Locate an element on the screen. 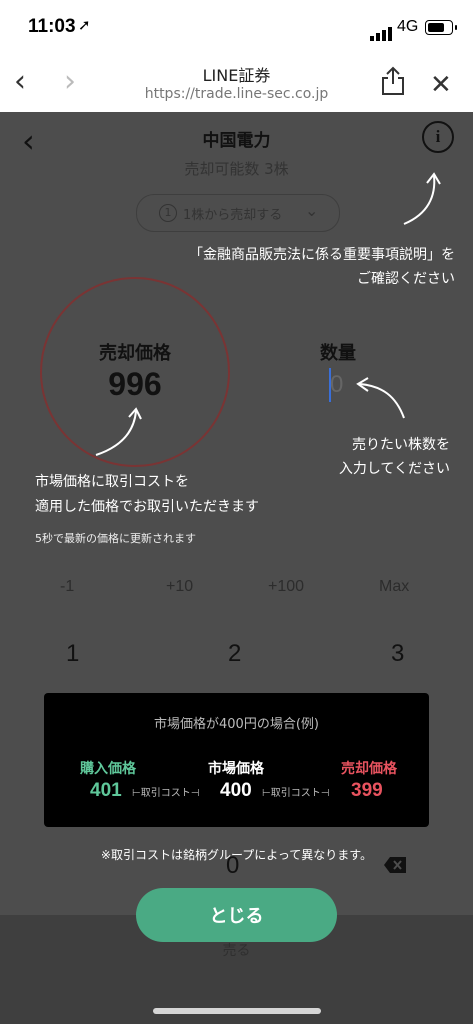  example-title: 市場価格が400円の場合(例) is located at coordinates (236, 724).